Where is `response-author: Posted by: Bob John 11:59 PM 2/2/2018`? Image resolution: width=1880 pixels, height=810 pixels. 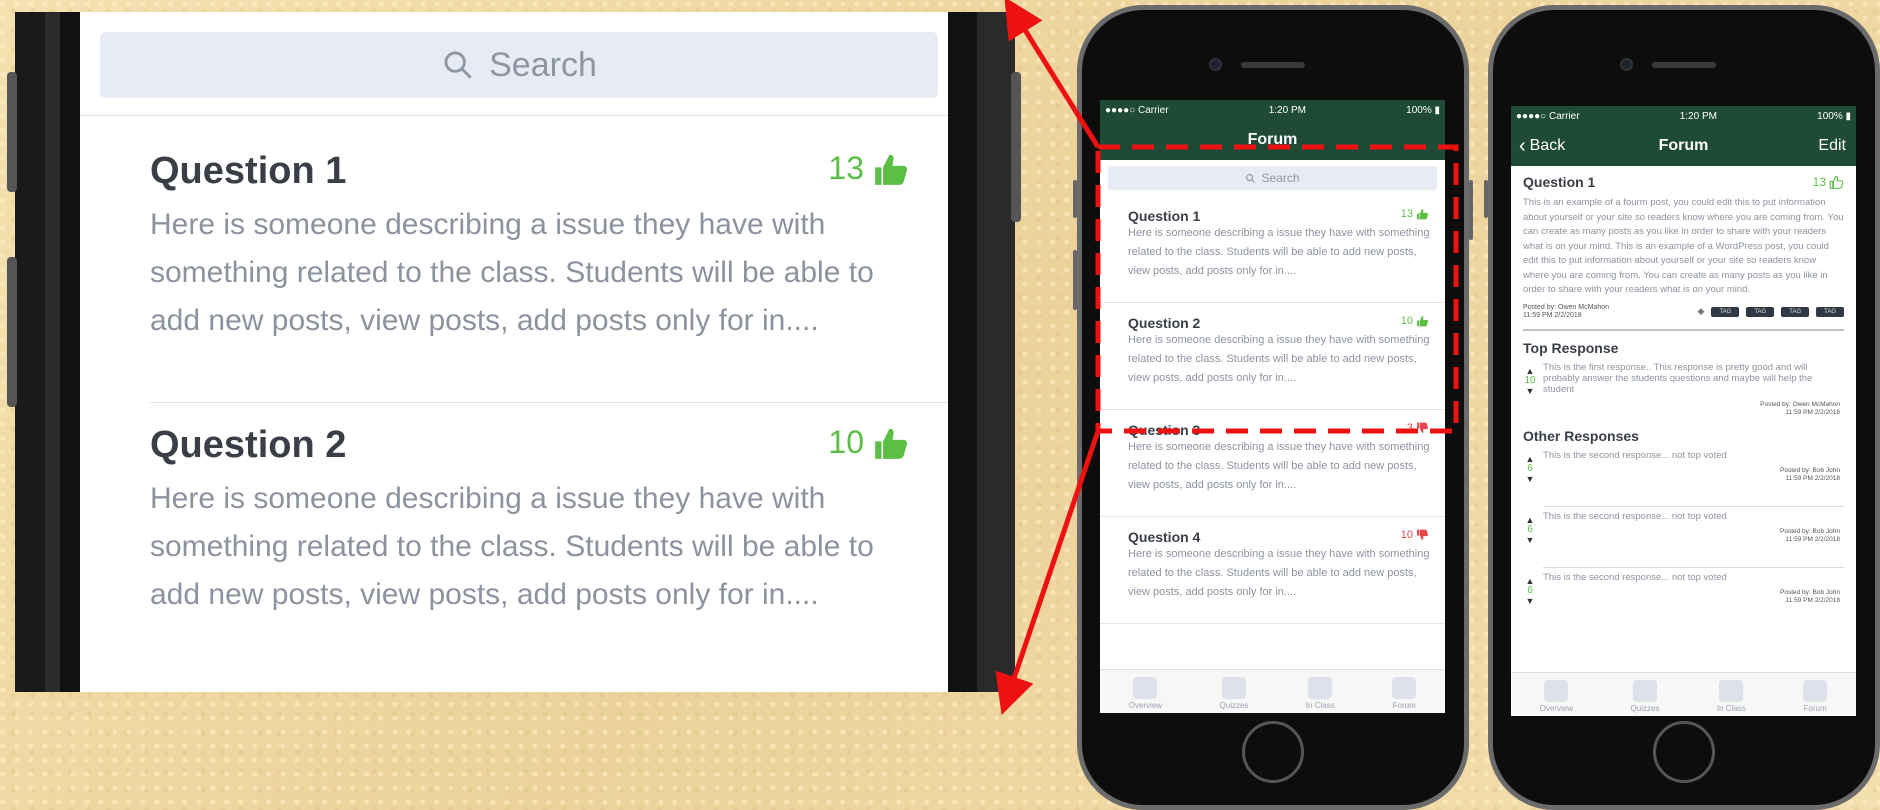 response-author: Posted by: Bob John 11:59 PM 2/2/2018 is located at coordinates (1810, 596).